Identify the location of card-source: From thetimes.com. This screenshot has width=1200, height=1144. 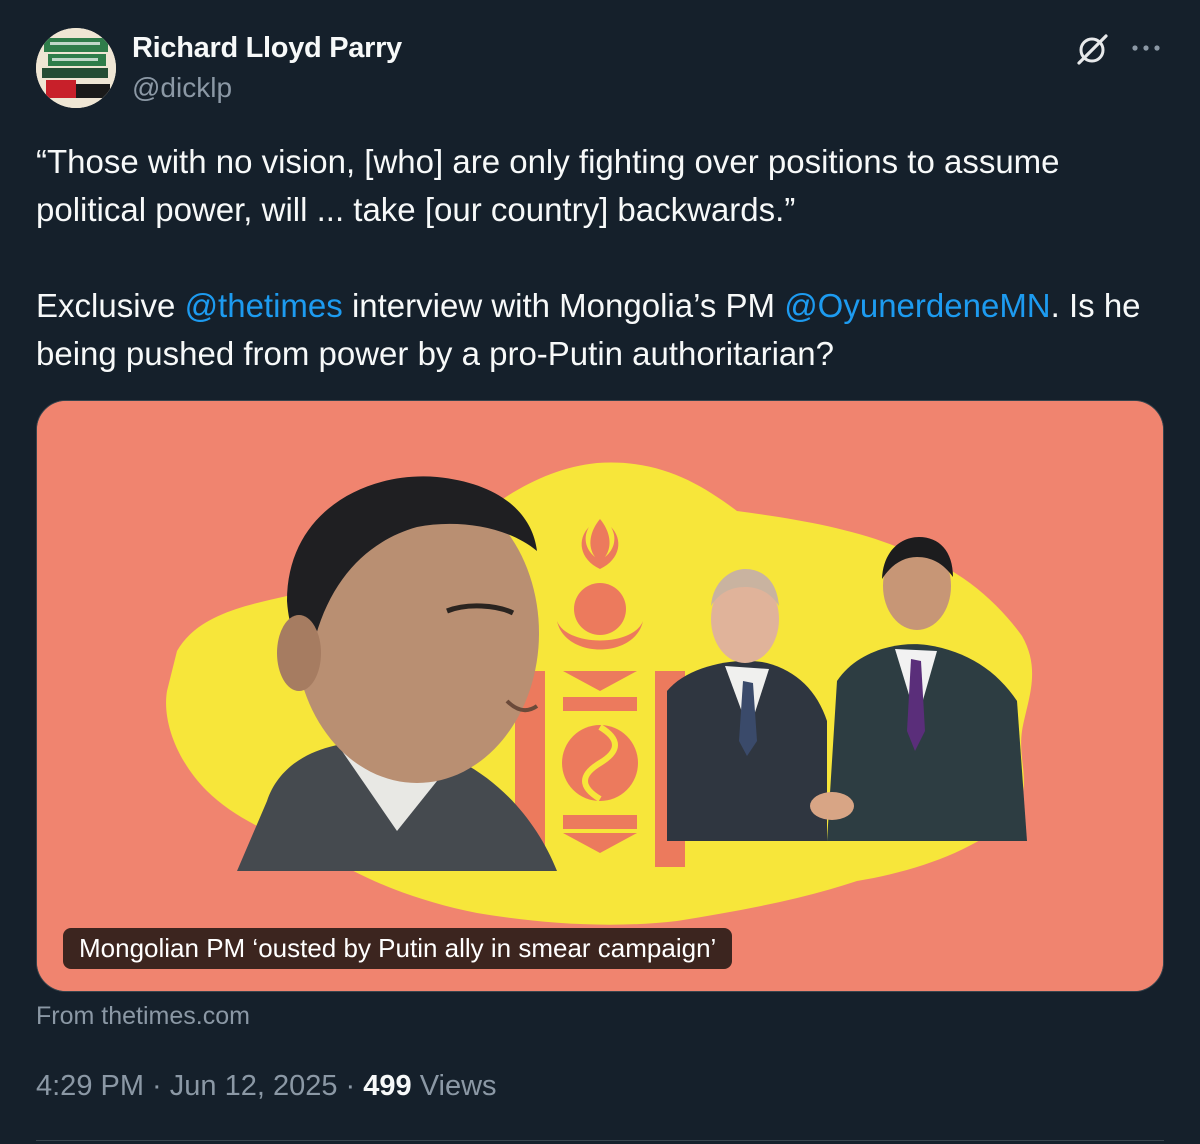
(143, 1016).